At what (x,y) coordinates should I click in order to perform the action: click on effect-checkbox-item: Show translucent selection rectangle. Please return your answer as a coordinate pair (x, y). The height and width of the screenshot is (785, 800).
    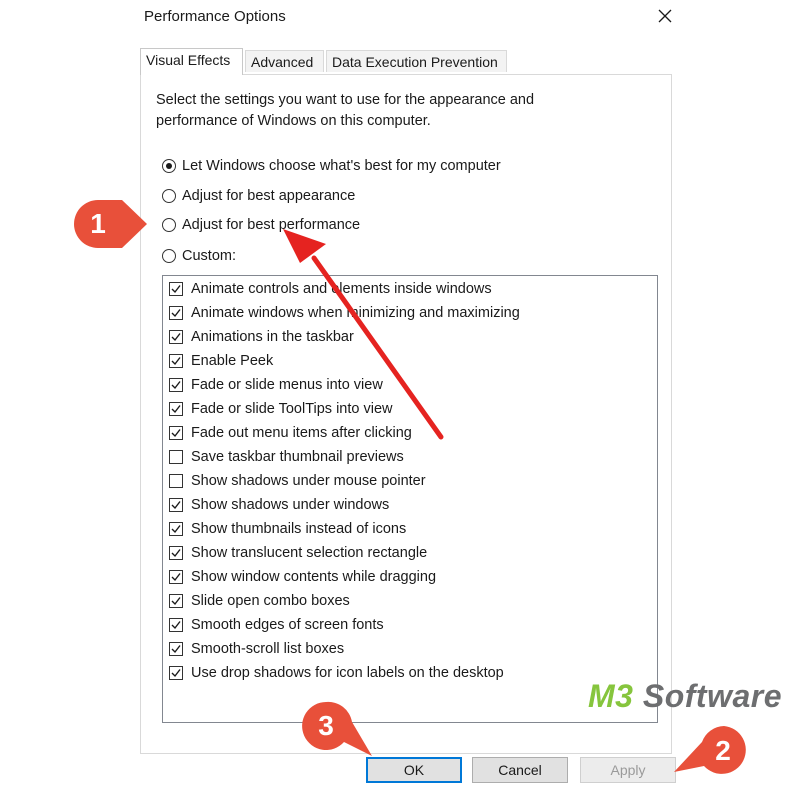
    Looking at the image, I should click on (298, 553).